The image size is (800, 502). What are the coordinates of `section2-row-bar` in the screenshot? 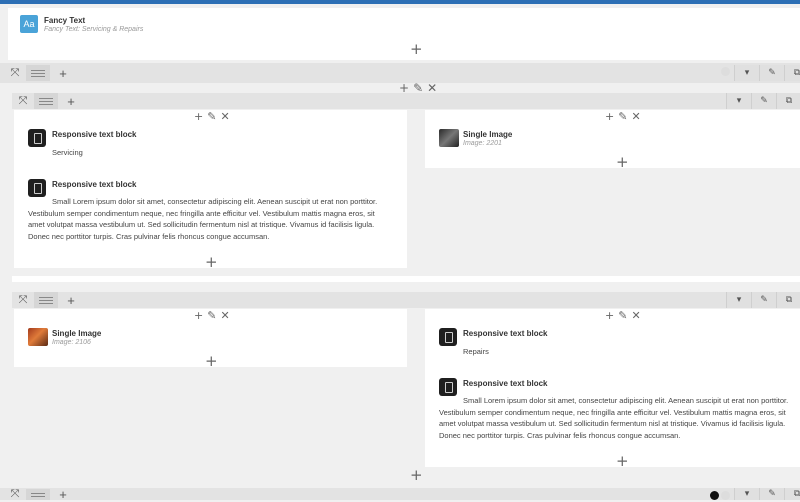 It's located at (406, 300).